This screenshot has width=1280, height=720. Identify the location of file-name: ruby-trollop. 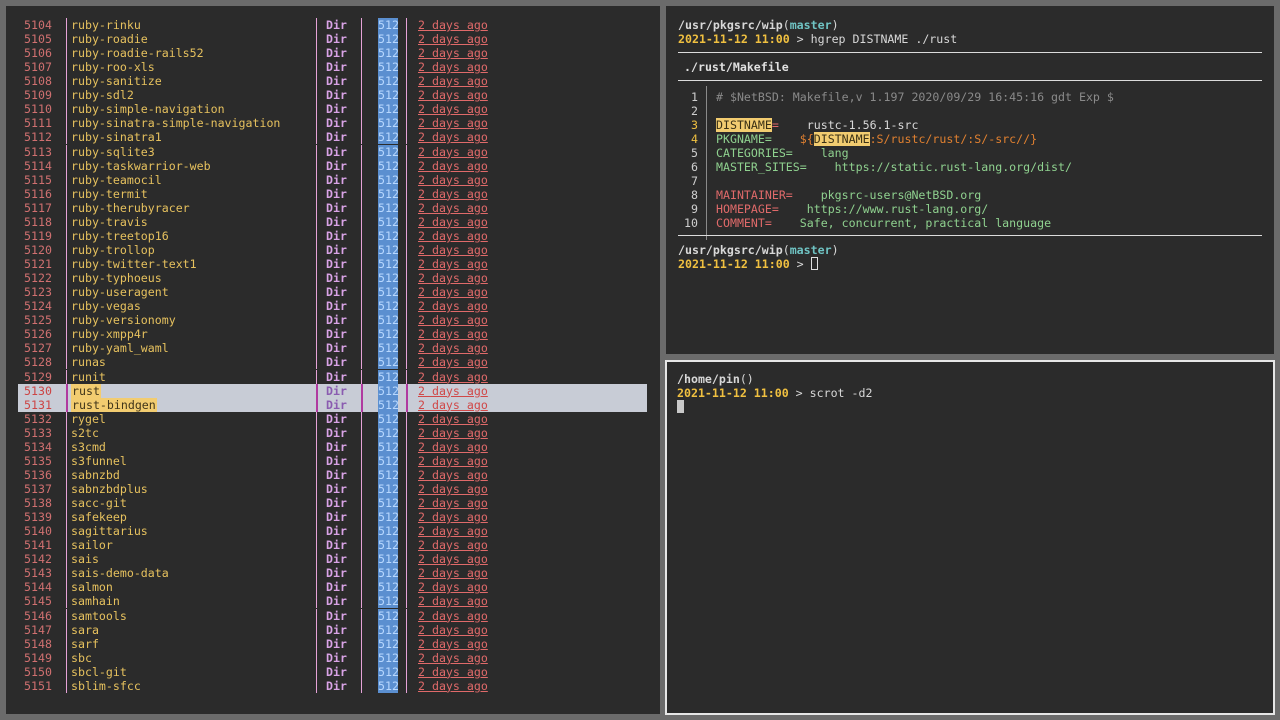
(113, 249).